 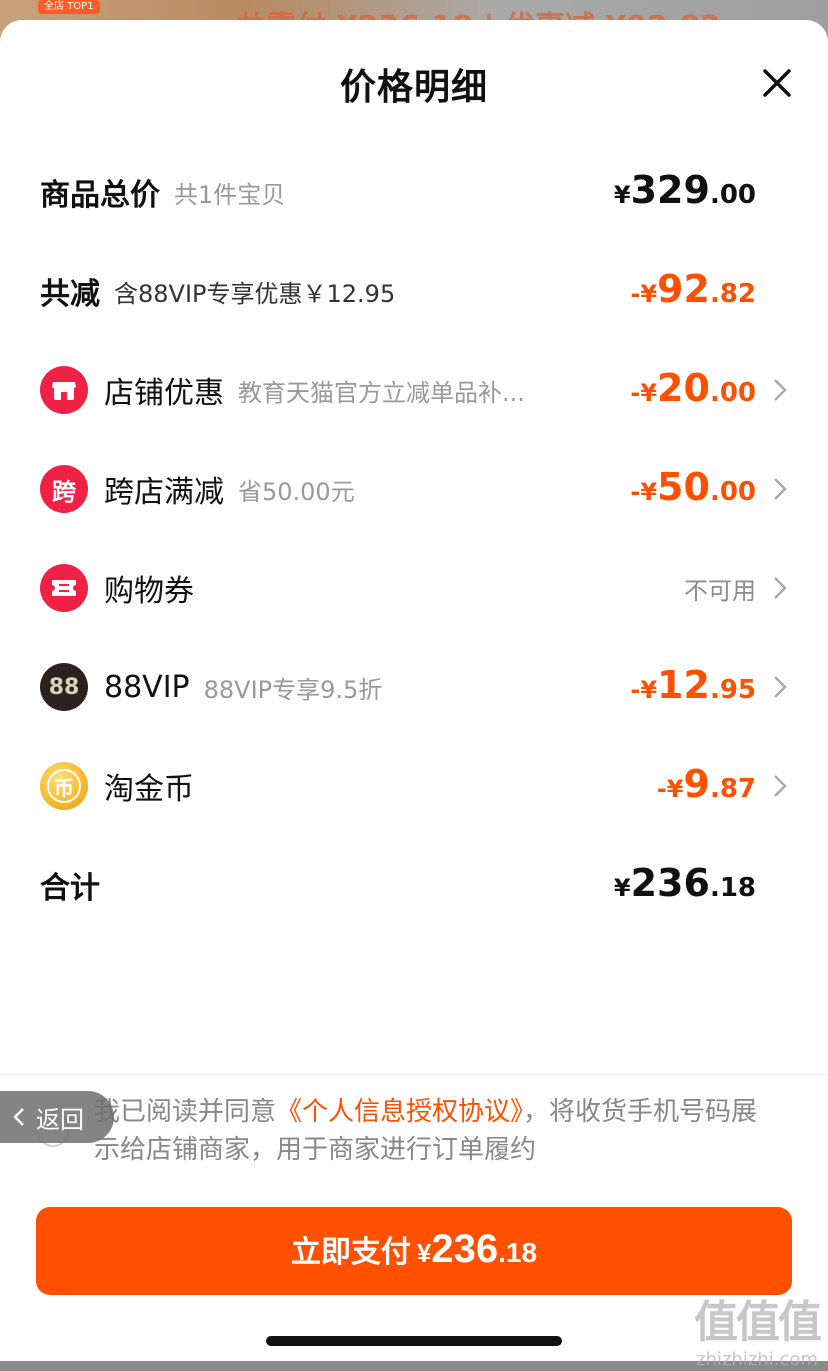 I want to click on goods-total-row: 商品总价 共1件宝贝 ¥ 329 .00, so click(x=414, y=192).